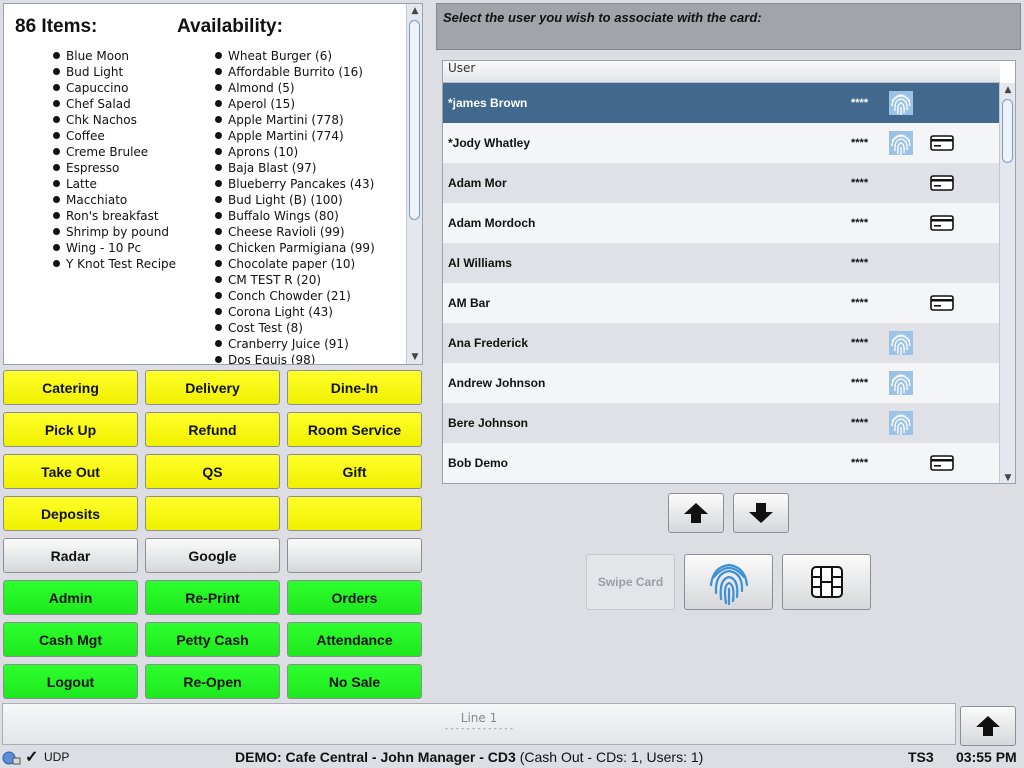 This screenshot has width=1024, height=768. What do you see at coordinates (70, 387) in the screenshot?
I see `catering-button: Catering` at bounding box center [70, 387].